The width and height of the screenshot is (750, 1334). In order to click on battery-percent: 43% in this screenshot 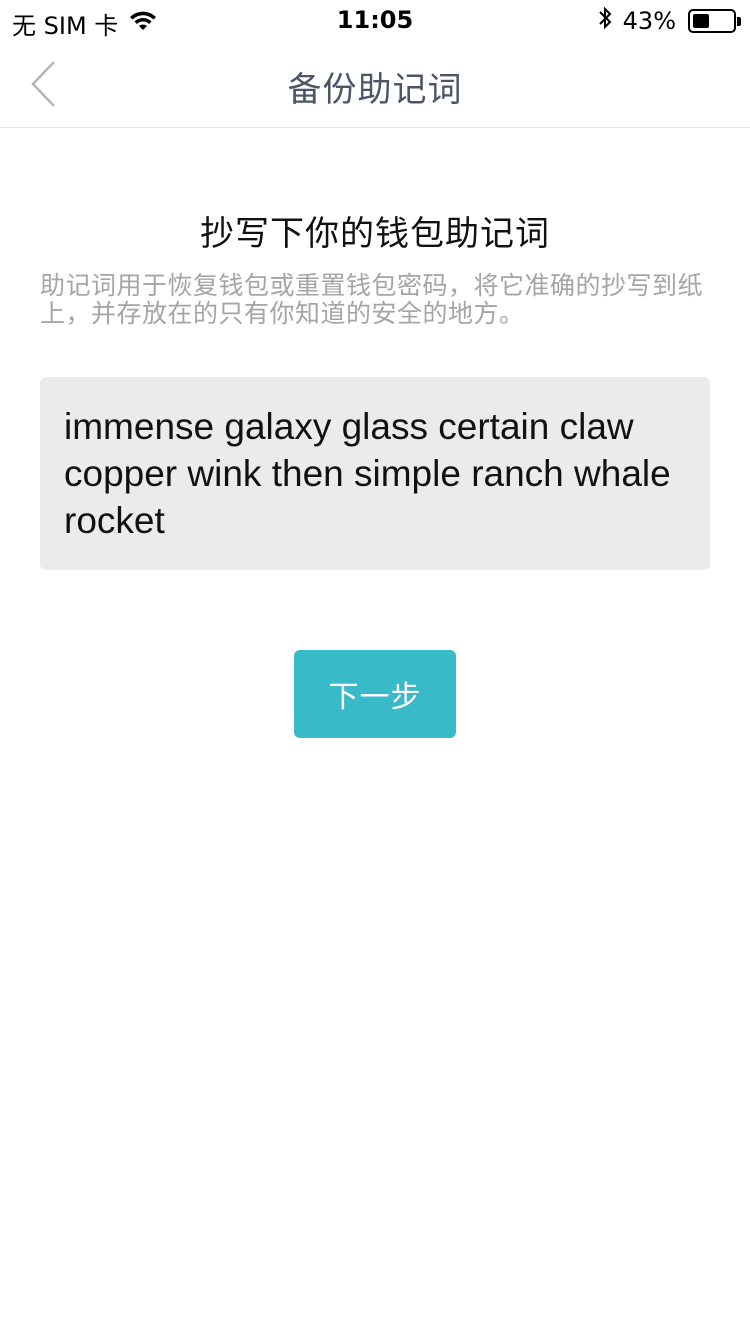, I will do `click(649, 21)`.